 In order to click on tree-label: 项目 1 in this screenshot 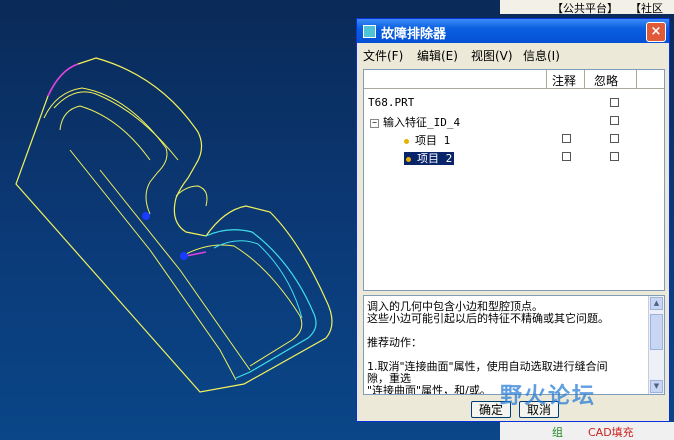, I will do `click(433, 140)`.